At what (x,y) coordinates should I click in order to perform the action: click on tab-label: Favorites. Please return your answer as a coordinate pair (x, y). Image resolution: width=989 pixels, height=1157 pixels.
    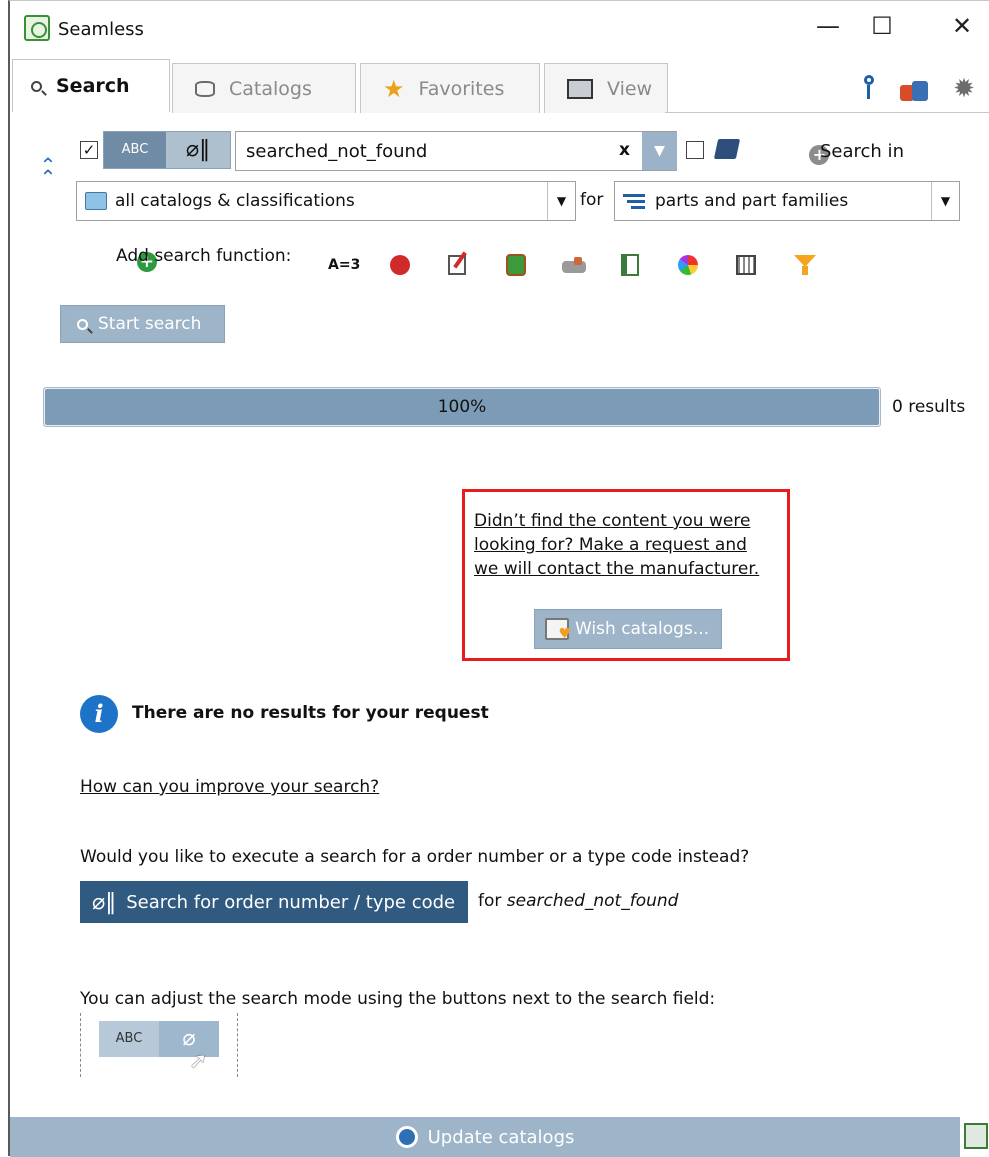
    Looking at the image, I should click on (461, 88).